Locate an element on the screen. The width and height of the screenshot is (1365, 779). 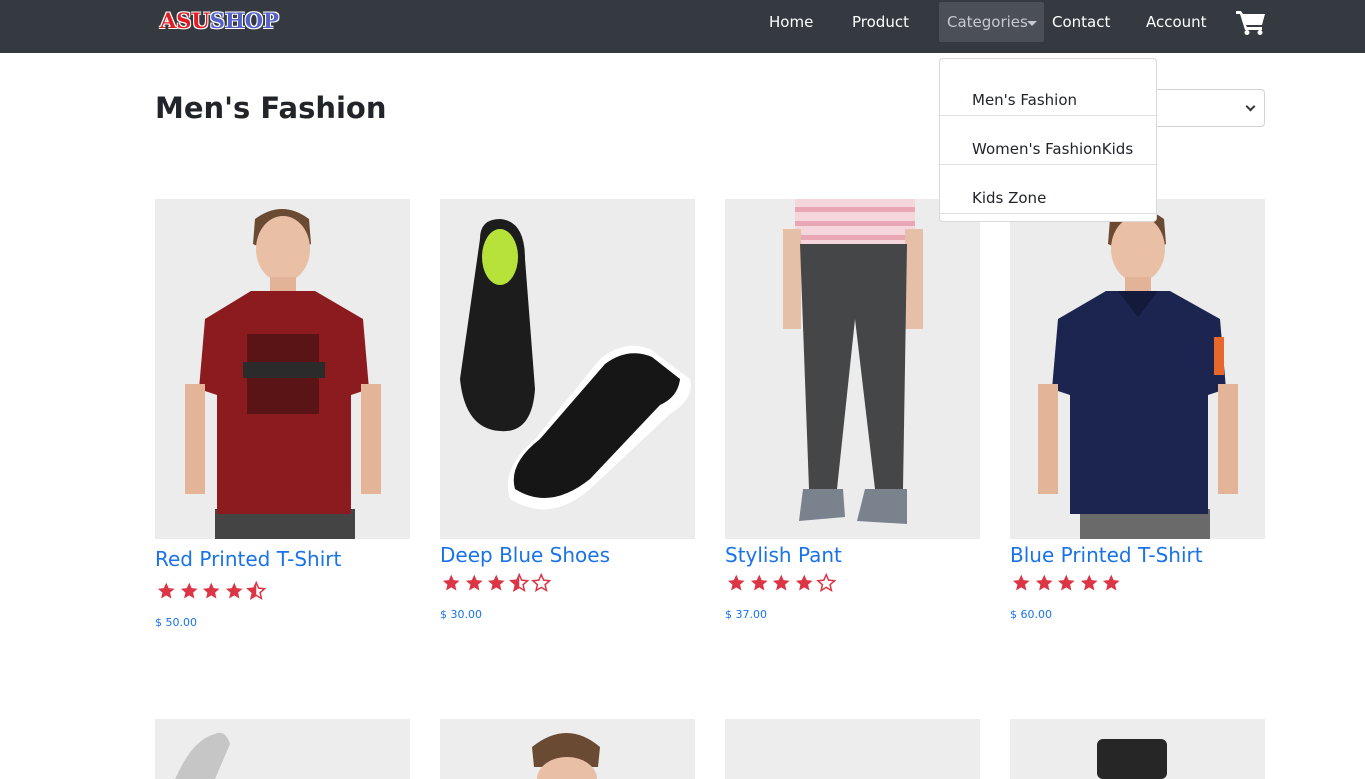
product-photo-red-tshirt is located at coordinates (282, 369).